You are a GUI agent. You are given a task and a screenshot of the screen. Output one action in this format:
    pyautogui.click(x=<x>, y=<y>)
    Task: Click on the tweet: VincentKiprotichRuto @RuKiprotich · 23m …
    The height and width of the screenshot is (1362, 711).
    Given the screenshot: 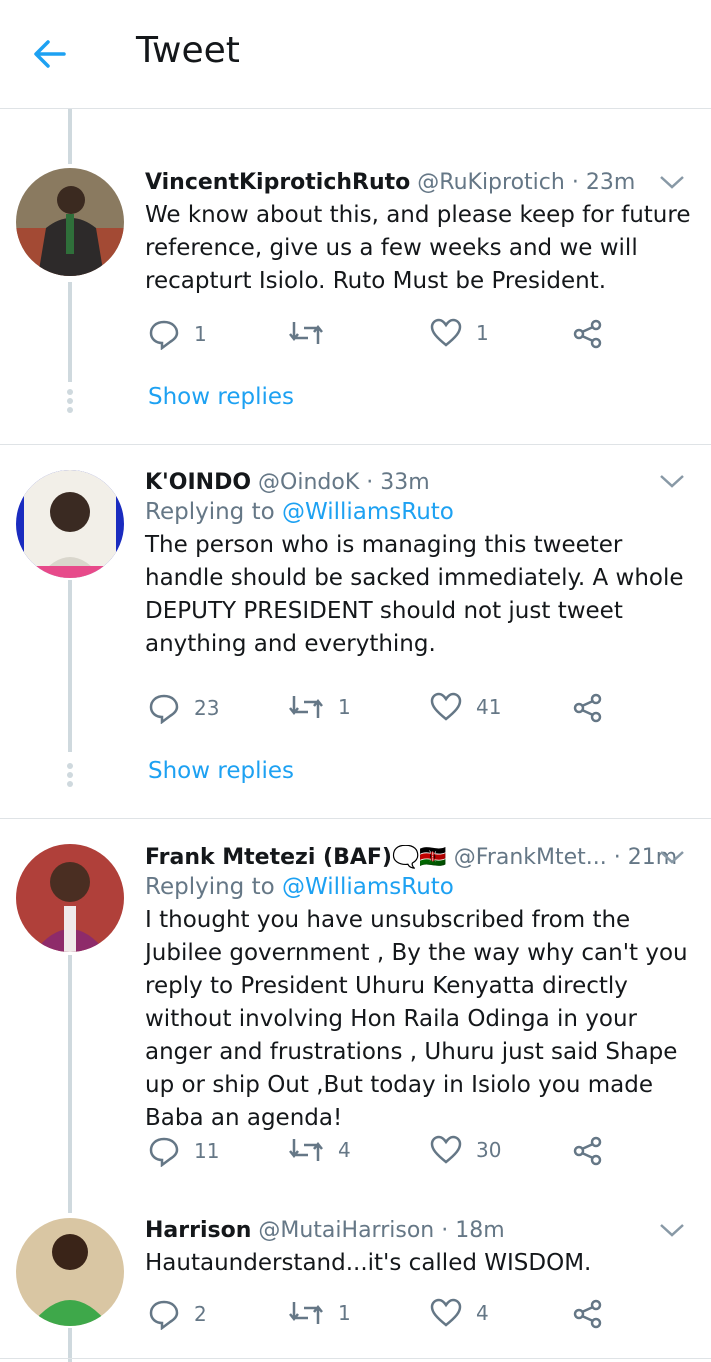 What is the action you would take?
    pyautogui.click(x=418, y=234)
    